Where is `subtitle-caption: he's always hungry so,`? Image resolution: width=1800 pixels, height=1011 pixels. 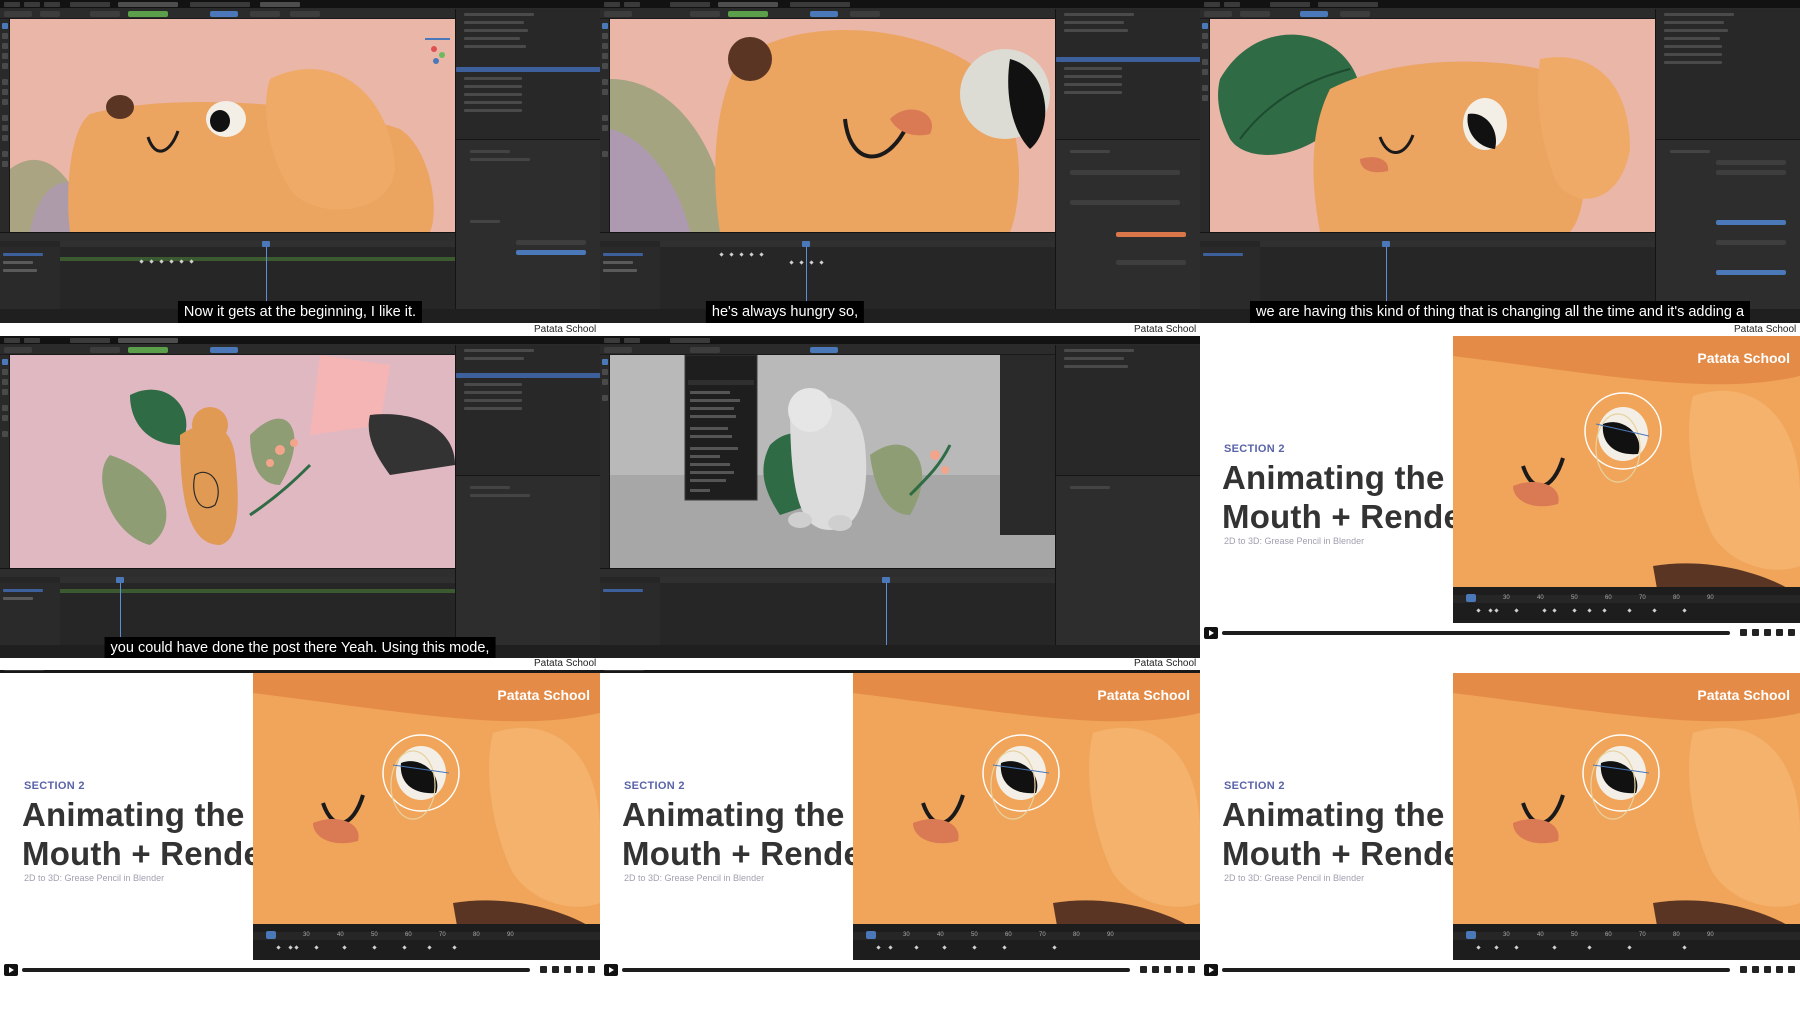 subtitle-caption: he's always hungry so, is located at coordinates (785, 312).